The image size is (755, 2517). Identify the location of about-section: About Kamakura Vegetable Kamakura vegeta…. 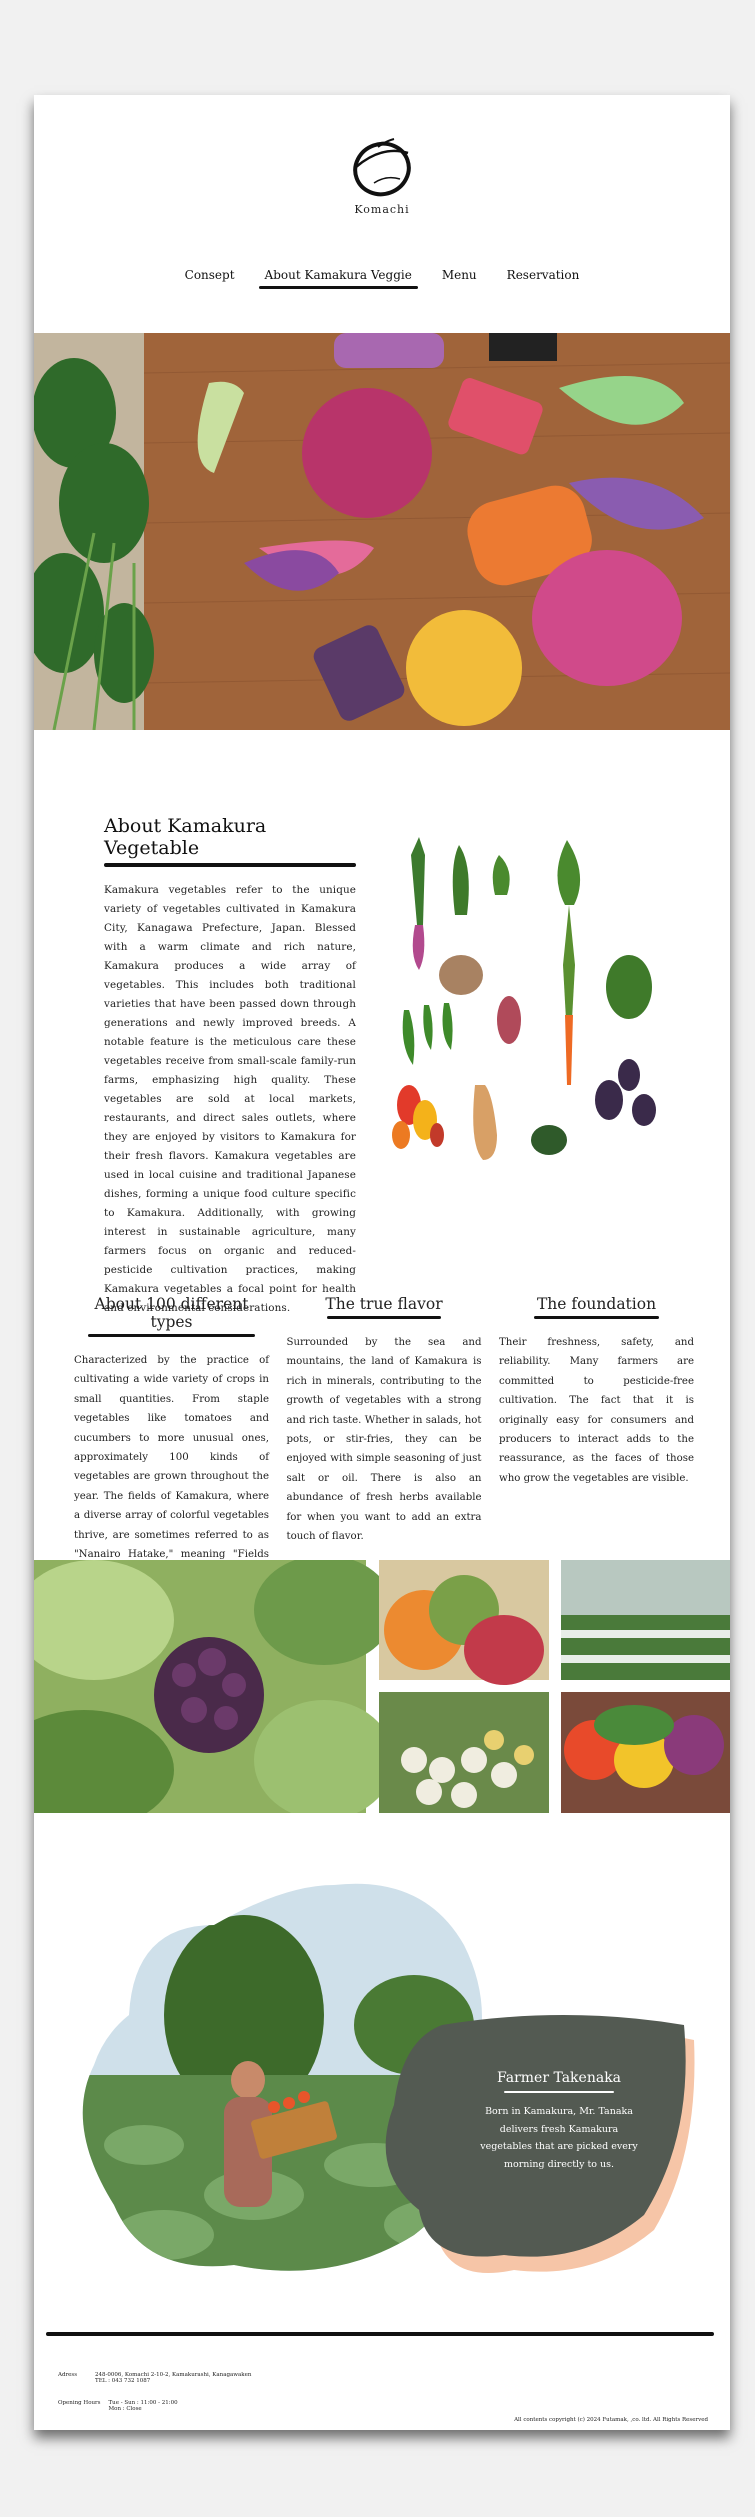
(230, 1066).